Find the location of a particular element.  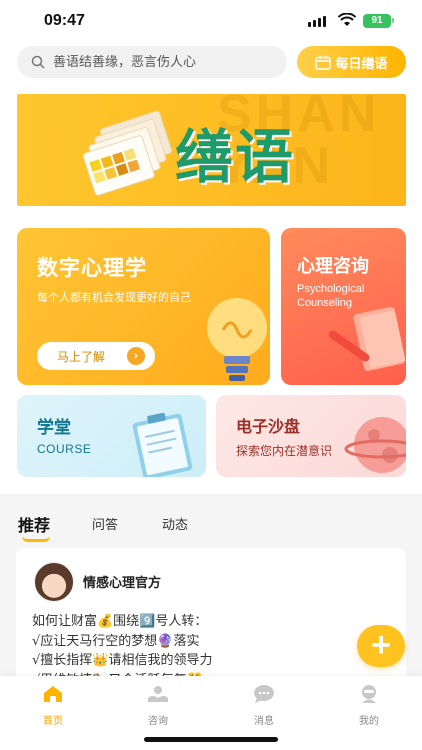

course-card: 学堂 COURSE is located at coordinates (111, 436).